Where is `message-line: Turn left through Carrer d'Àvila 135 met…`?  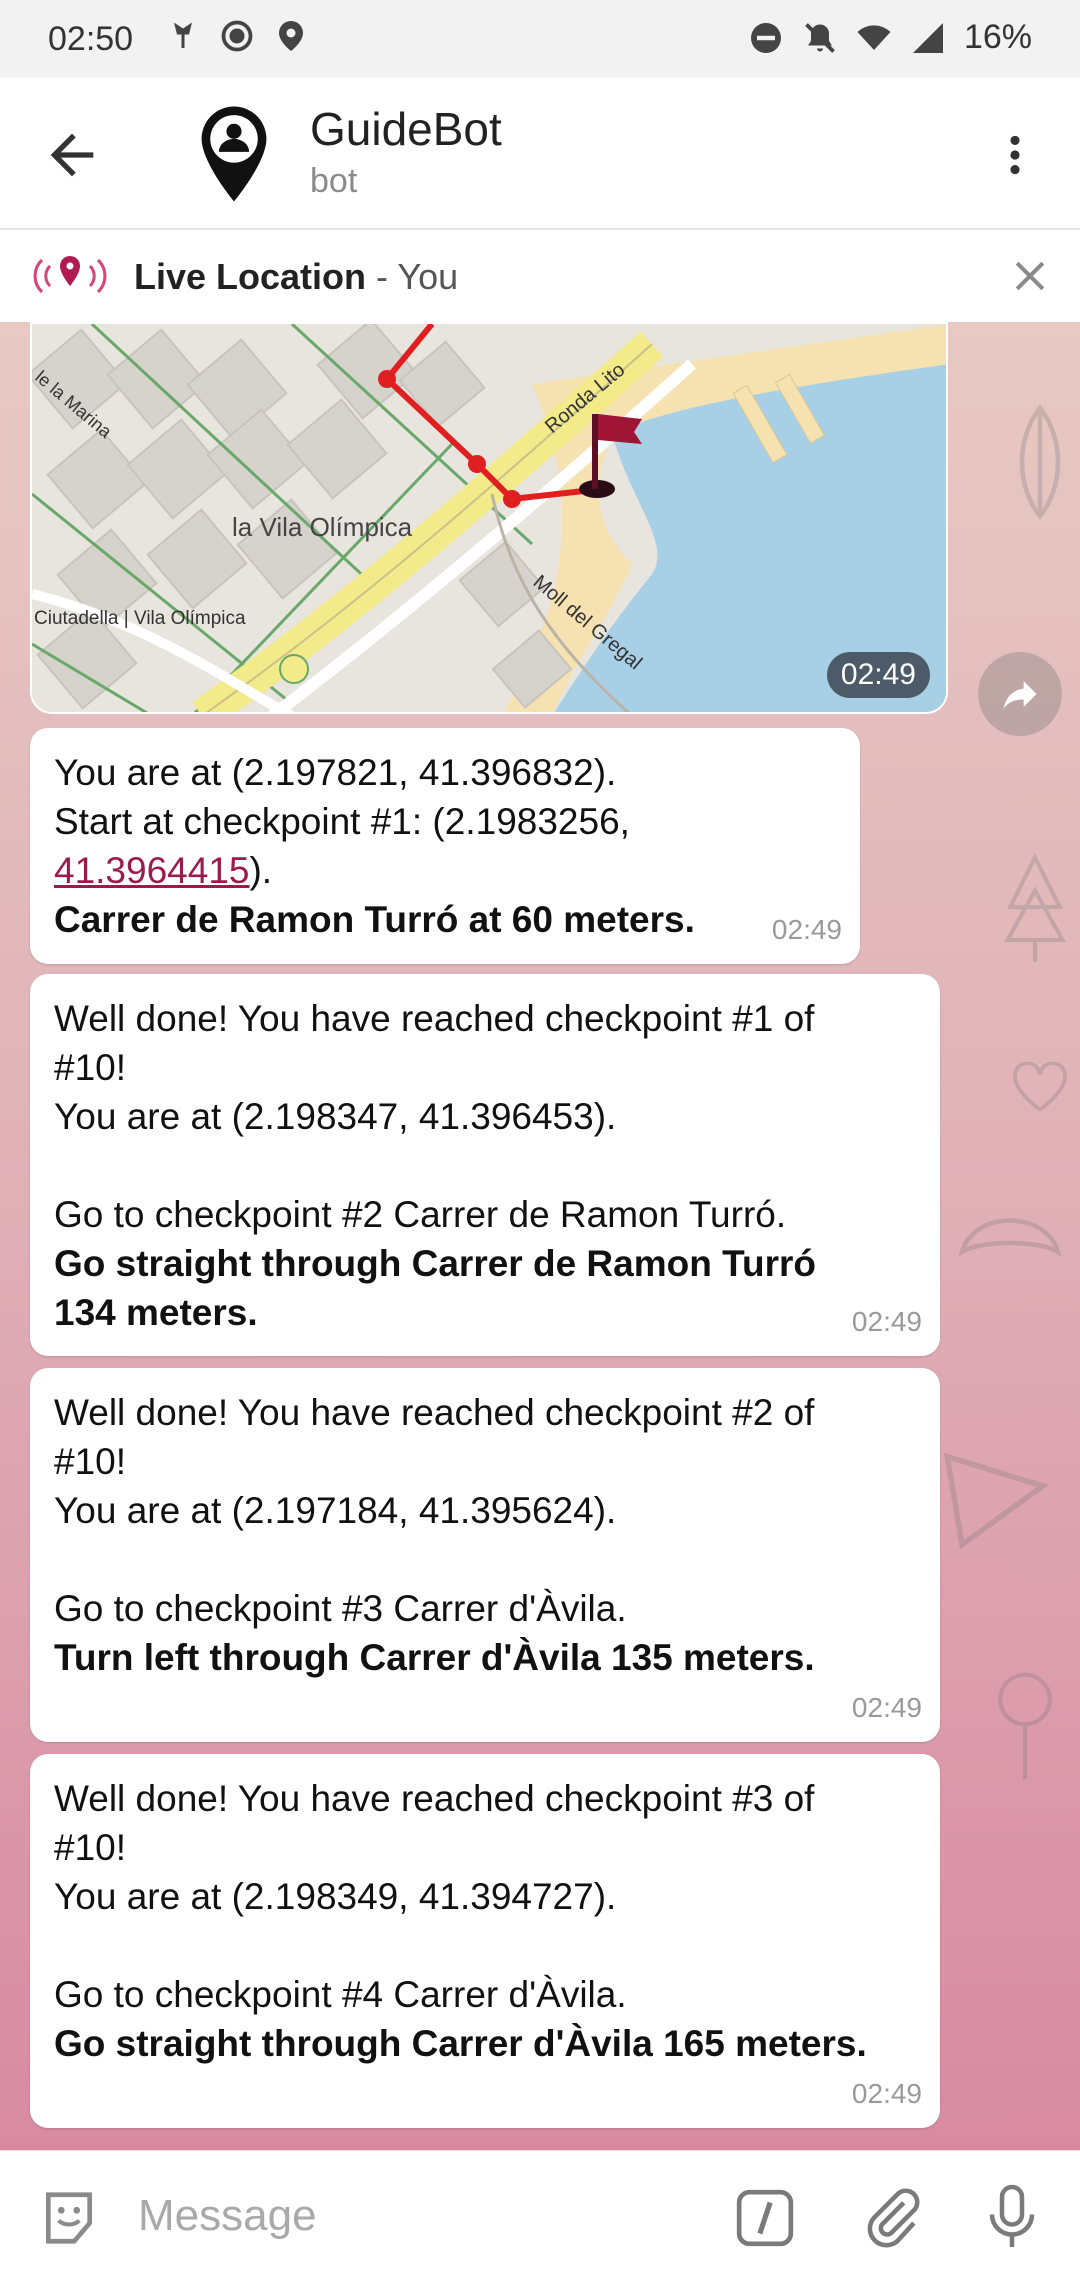 message-line: Turn left through Carrer d'Àvila 135 met… is located at coordinates (434, 1657).